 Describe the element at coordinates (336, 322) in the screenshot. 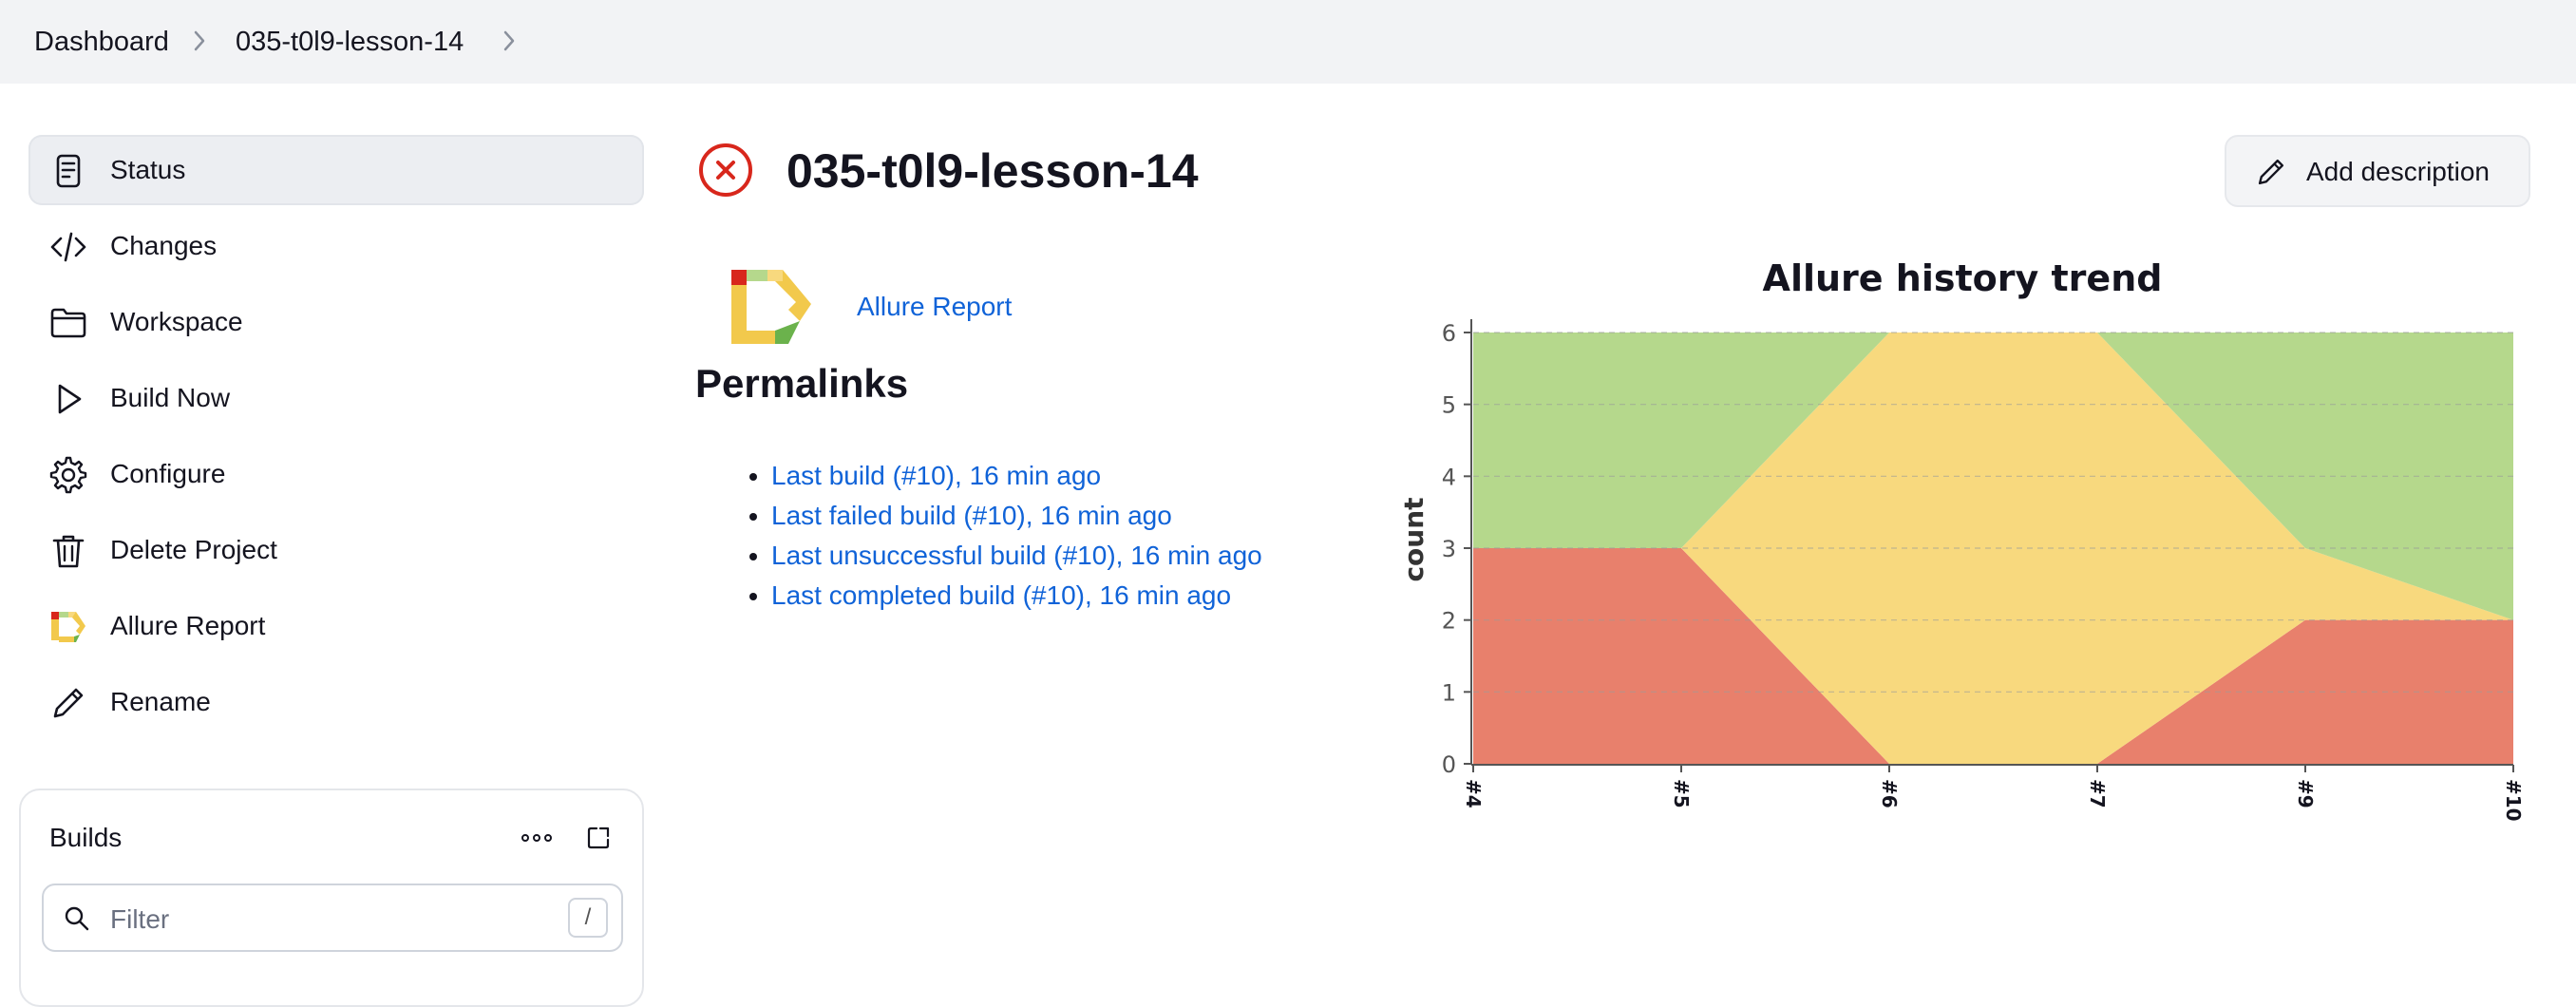

I see `sidebar-item-workspace: Workspace` at that location.